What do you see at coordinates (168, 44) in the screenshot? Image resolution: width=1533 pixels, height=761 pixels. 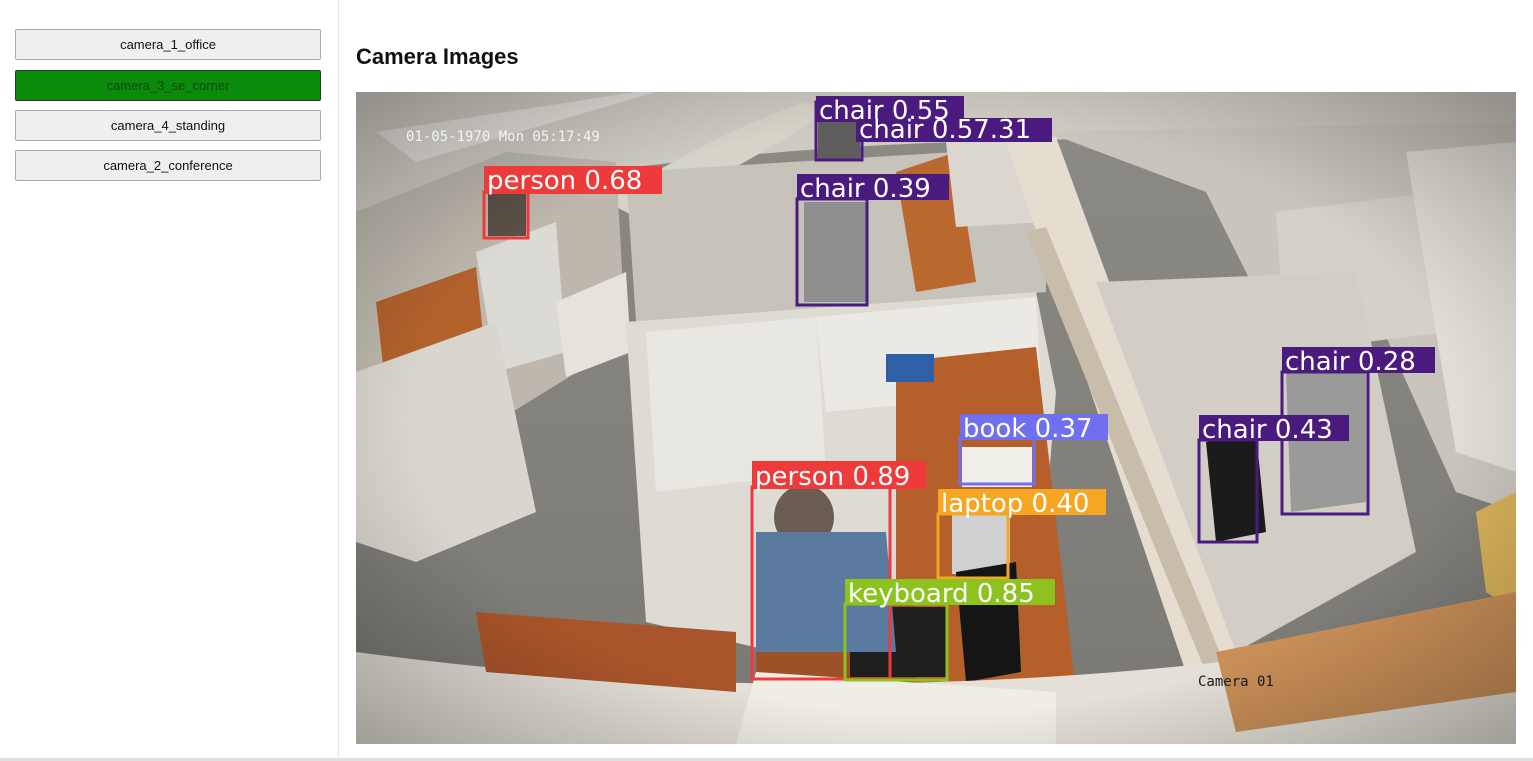 I see `camera-button-camera-1-office: camera_1_office` at bounding box center [168, 44].